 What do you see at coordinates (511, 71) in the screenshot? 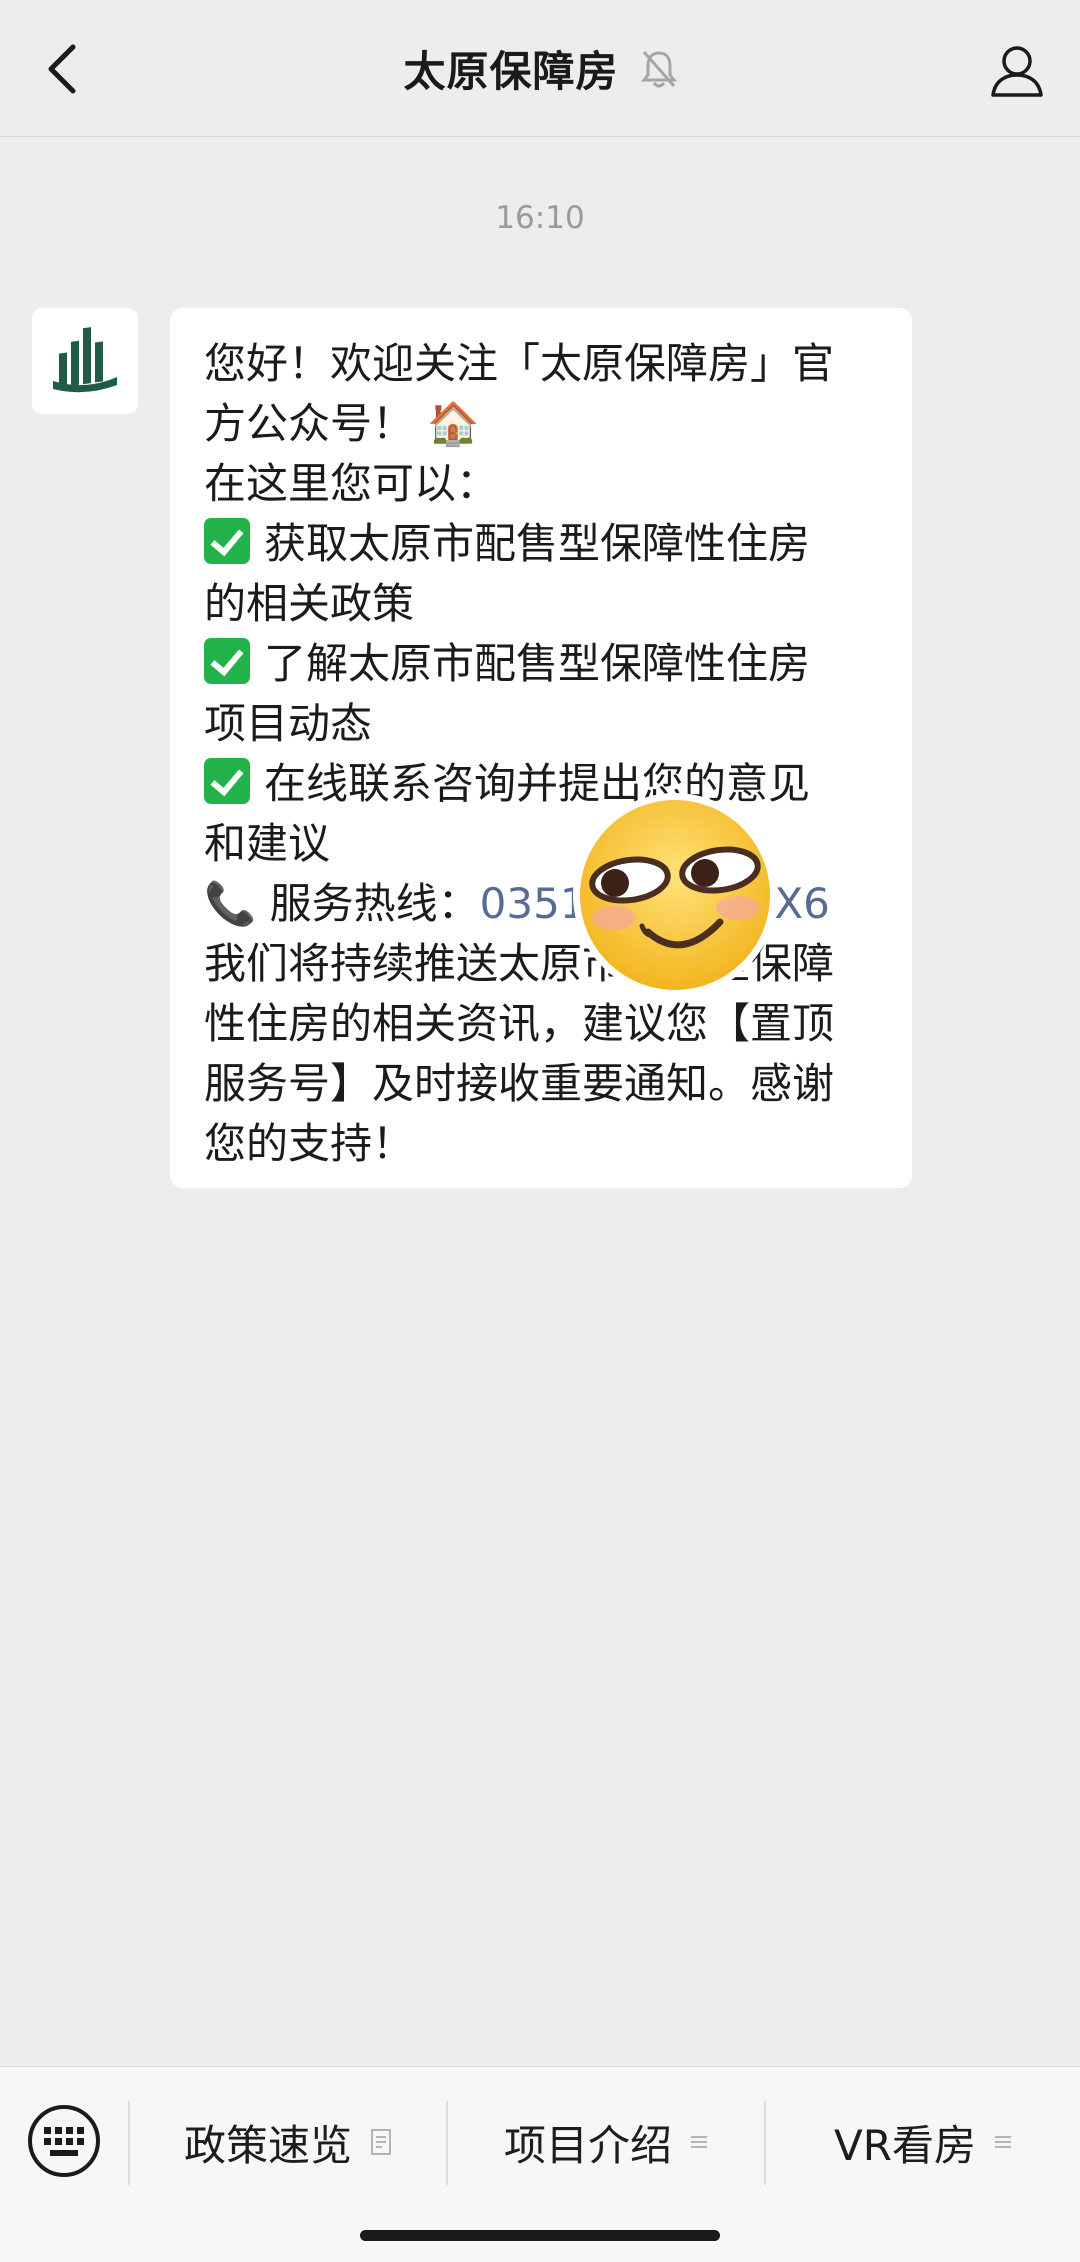
I see `page-title: 太原保障房` at bounding box center [511, 71].